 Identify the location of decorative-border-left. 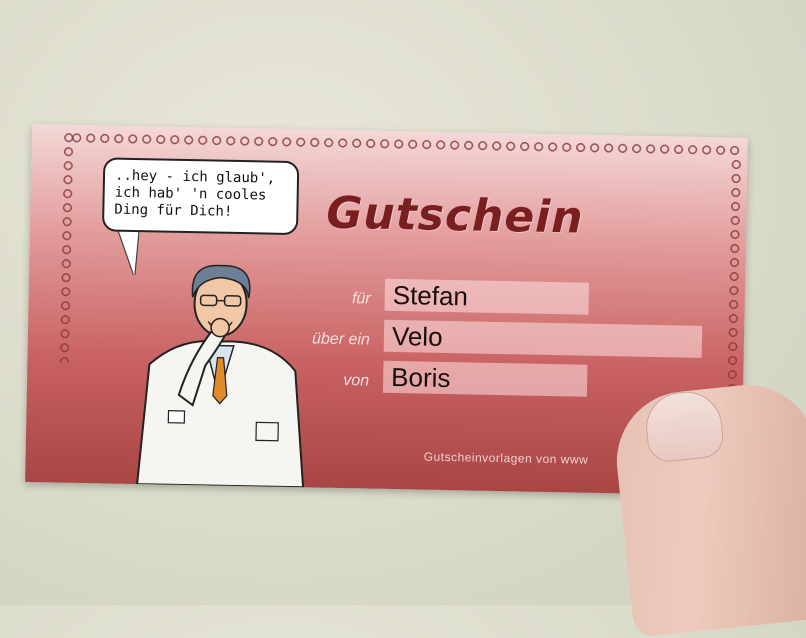
(66, 247).